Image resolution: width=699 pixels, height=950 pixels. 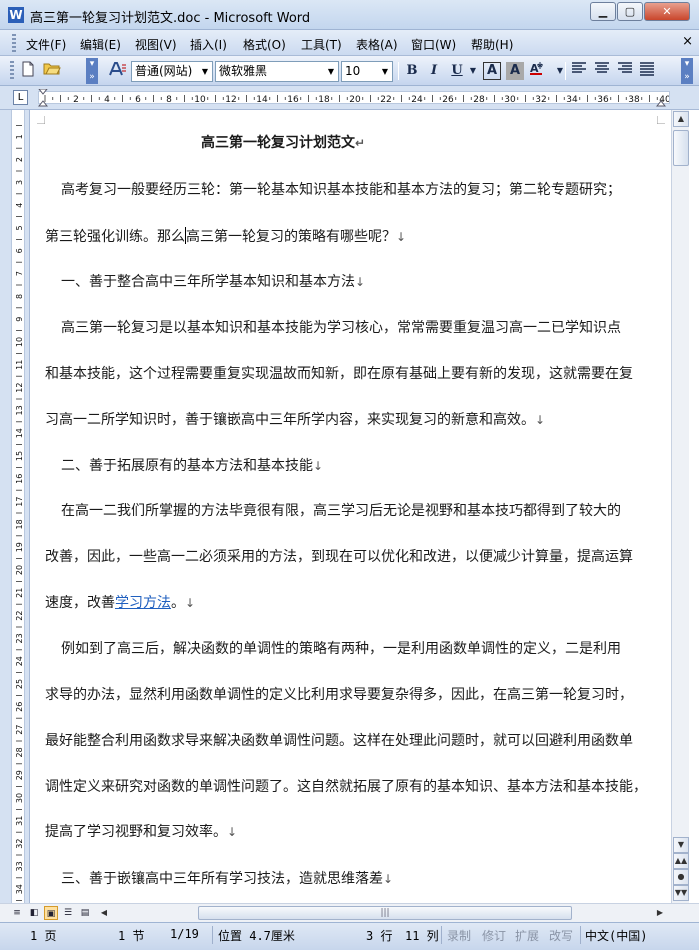 What do you see at coordinates (681, 877) in the screenshot?
I see `select-browse-object-icon: ●` at bounding box center [681, 877].